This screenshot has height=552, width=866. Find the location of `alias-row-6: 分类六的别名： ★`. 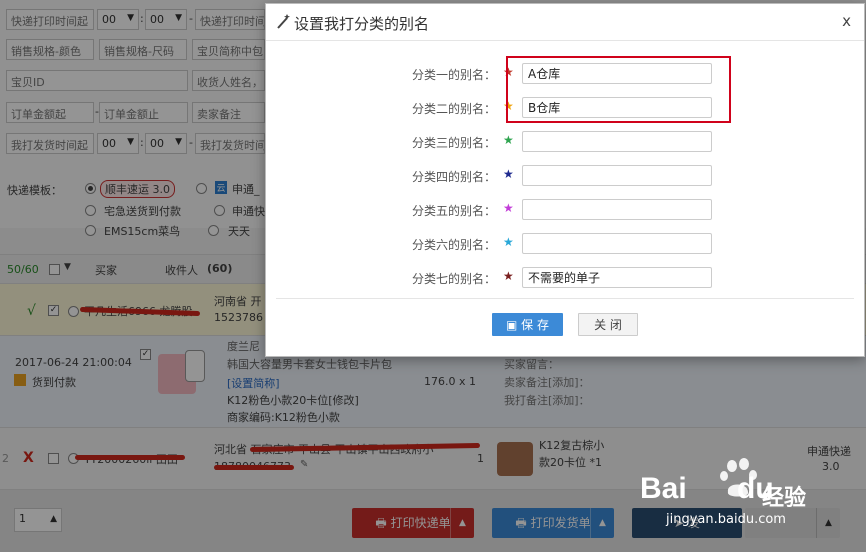

alias-row-6: 分类六的别名： ★ is located at coordinates (565, 244).